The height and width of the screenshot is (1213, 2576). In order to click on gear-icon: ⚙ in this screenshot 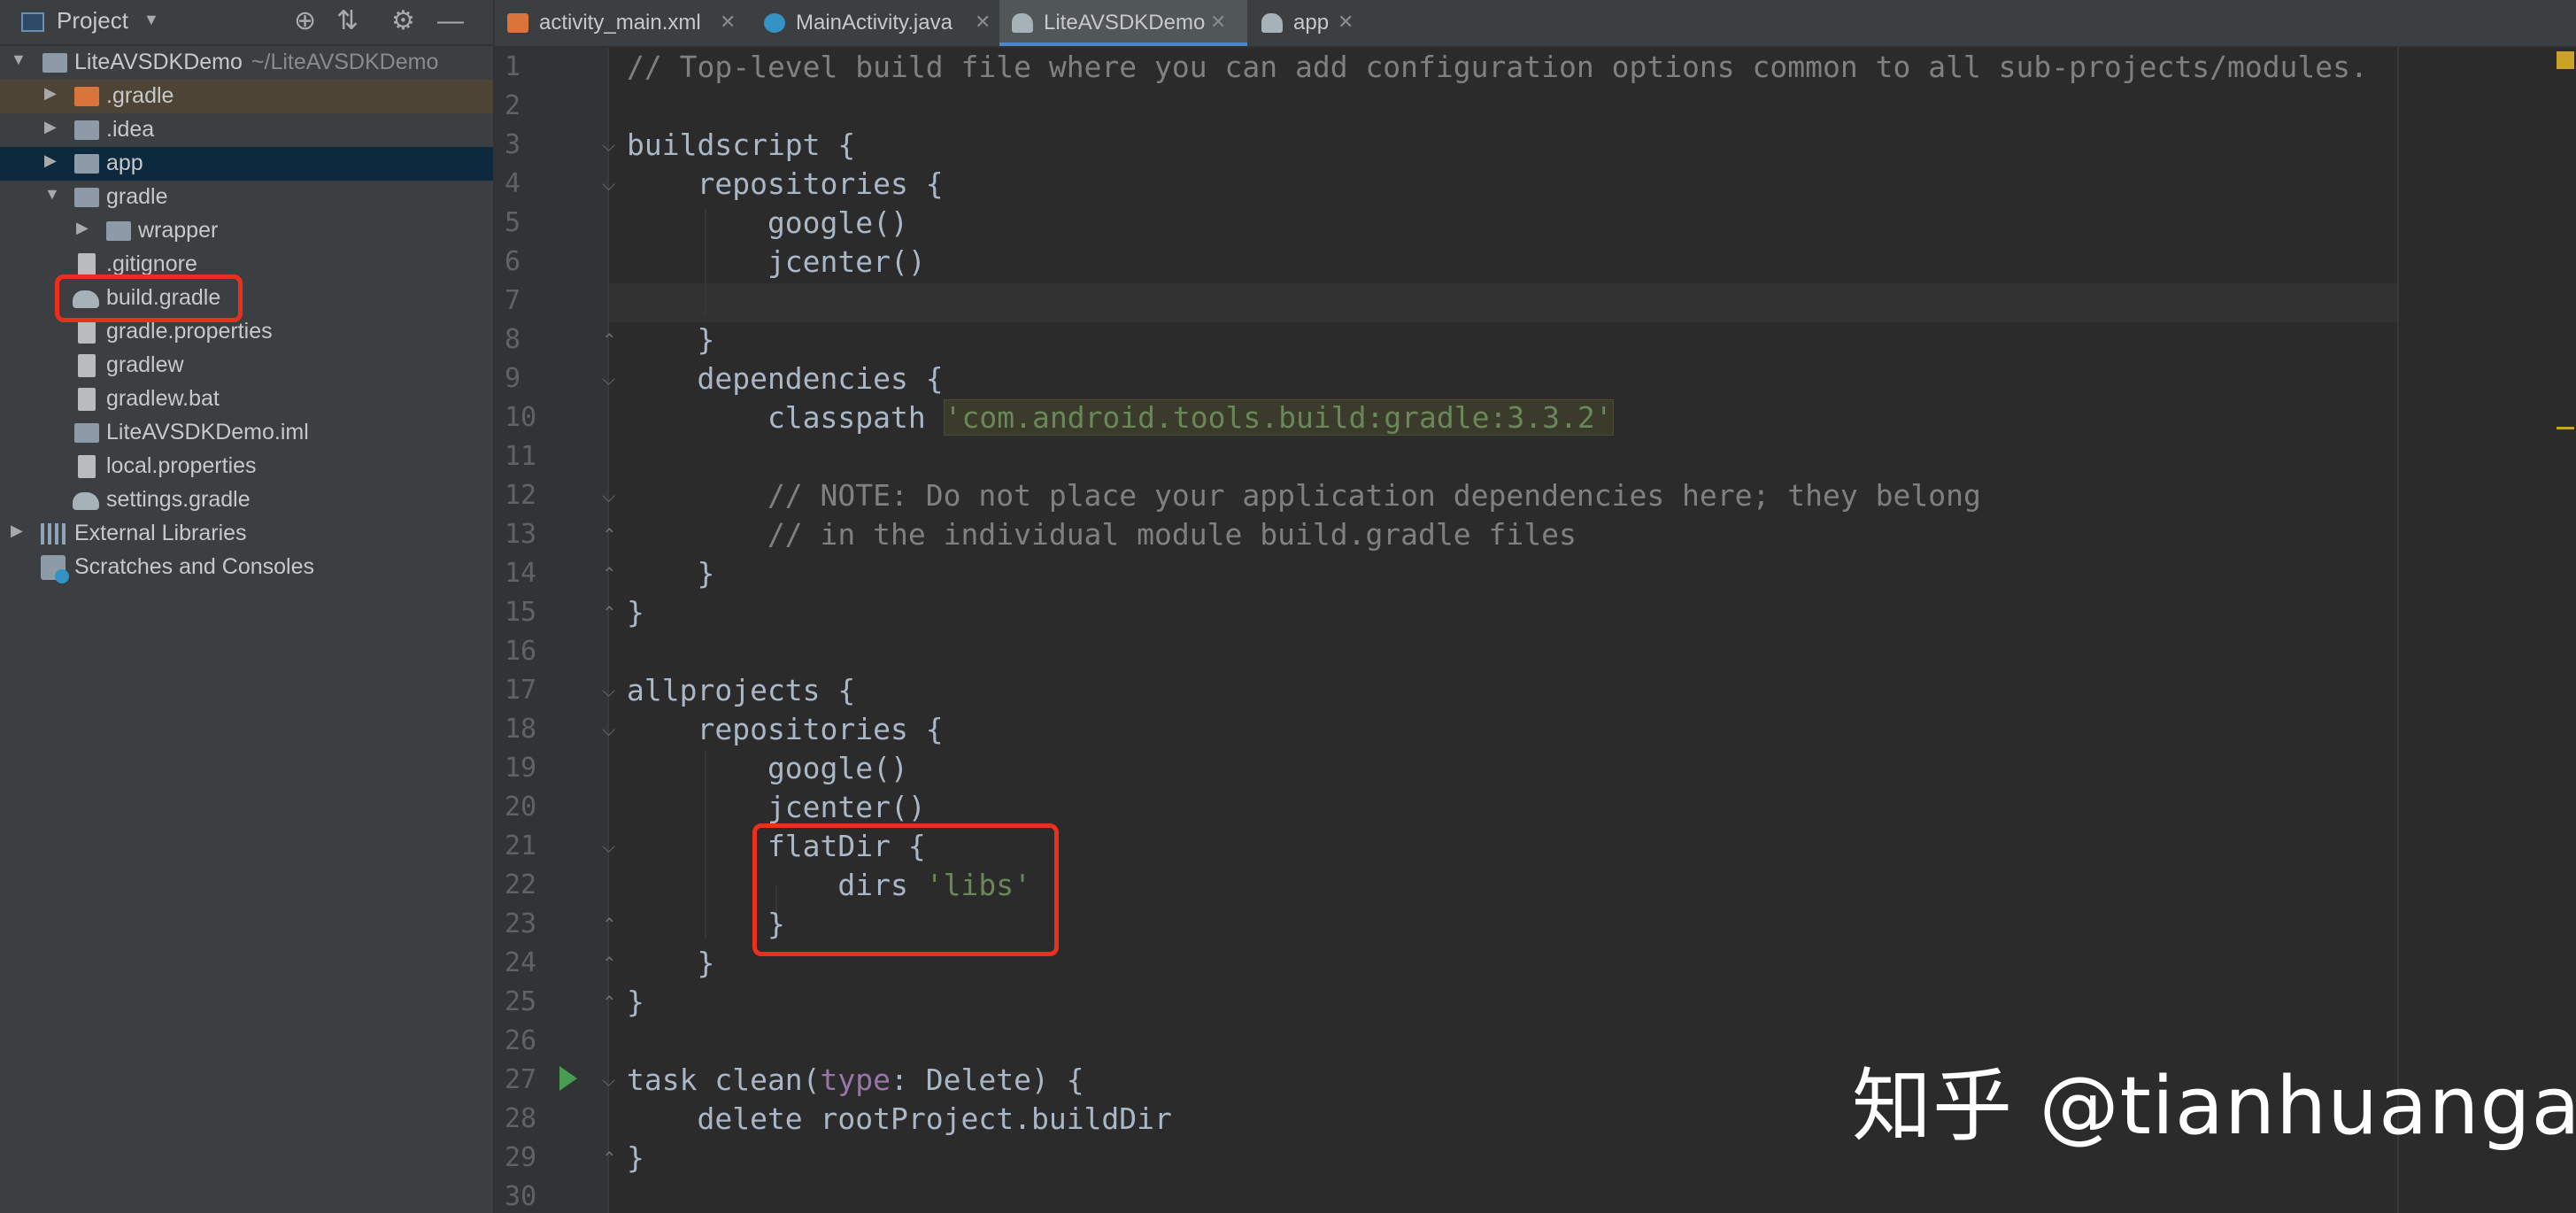, I will do `click(403, 21)`.